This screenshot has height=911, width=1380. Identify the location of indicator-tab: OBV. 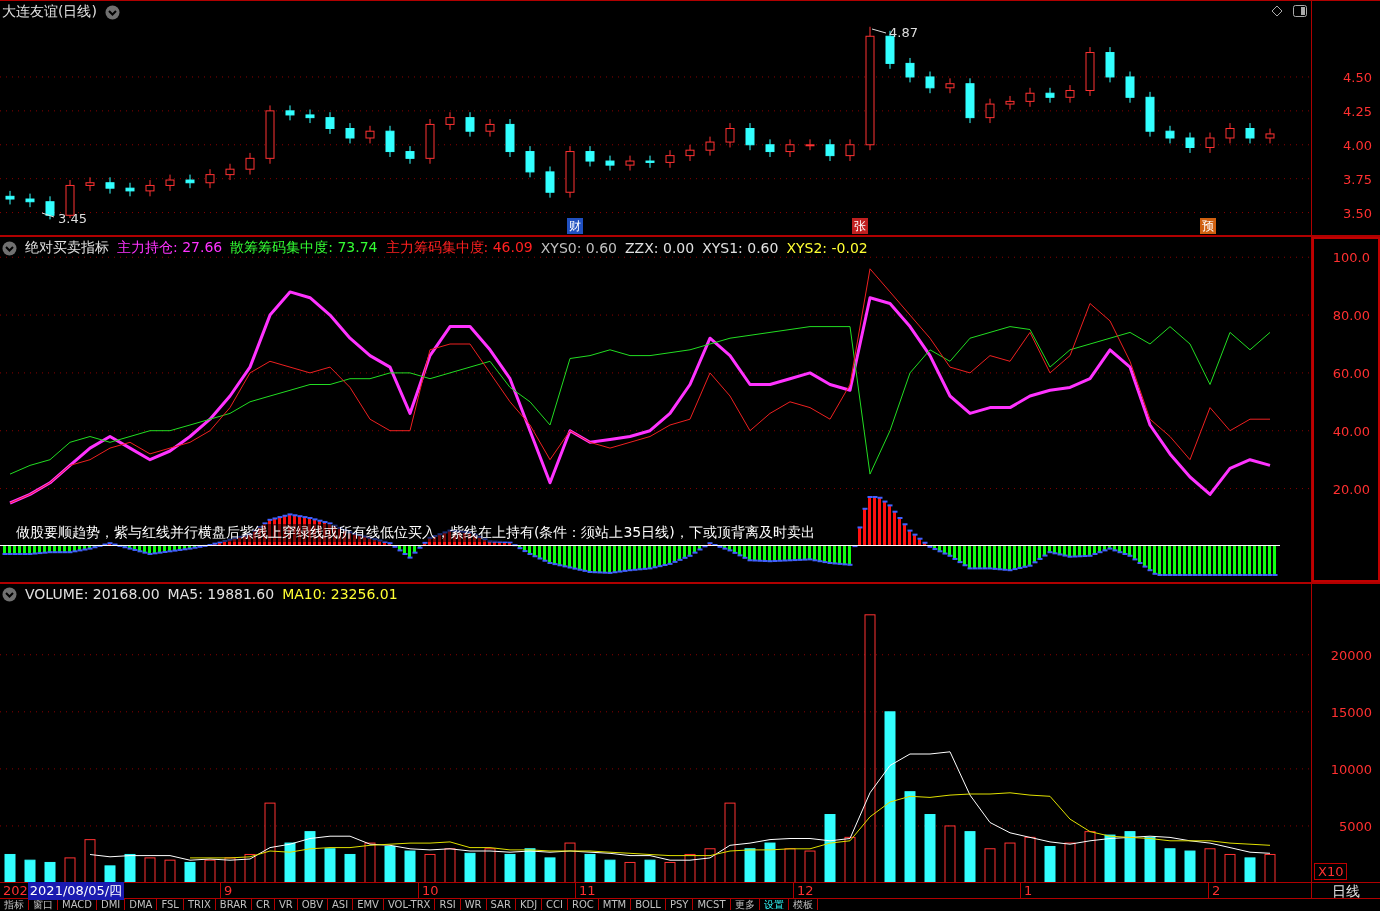
(312, 904).